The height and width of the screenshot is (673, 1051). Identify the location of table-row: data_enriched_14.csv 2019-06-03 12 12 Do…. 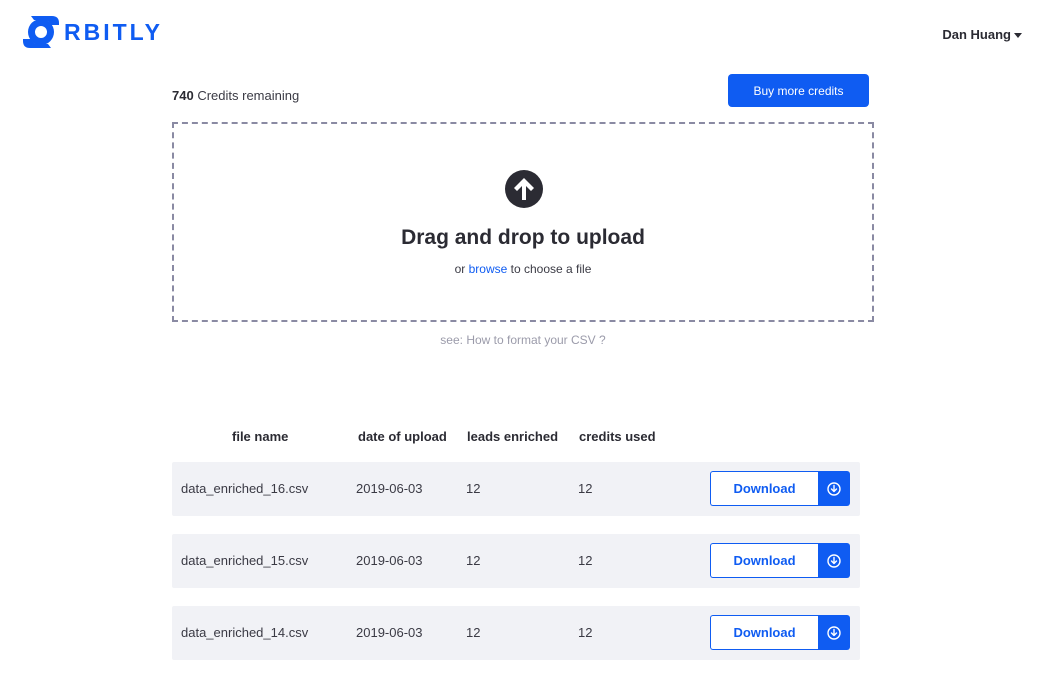
(516, 633).